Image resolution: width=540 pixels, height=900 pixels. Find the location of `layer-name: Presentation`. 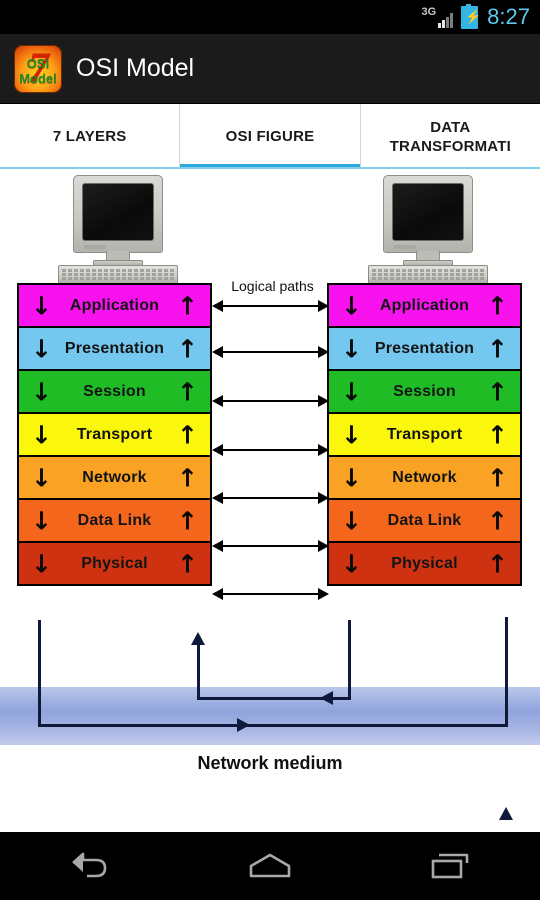

layer-name: Presentation is located at coordinates (424, 348).